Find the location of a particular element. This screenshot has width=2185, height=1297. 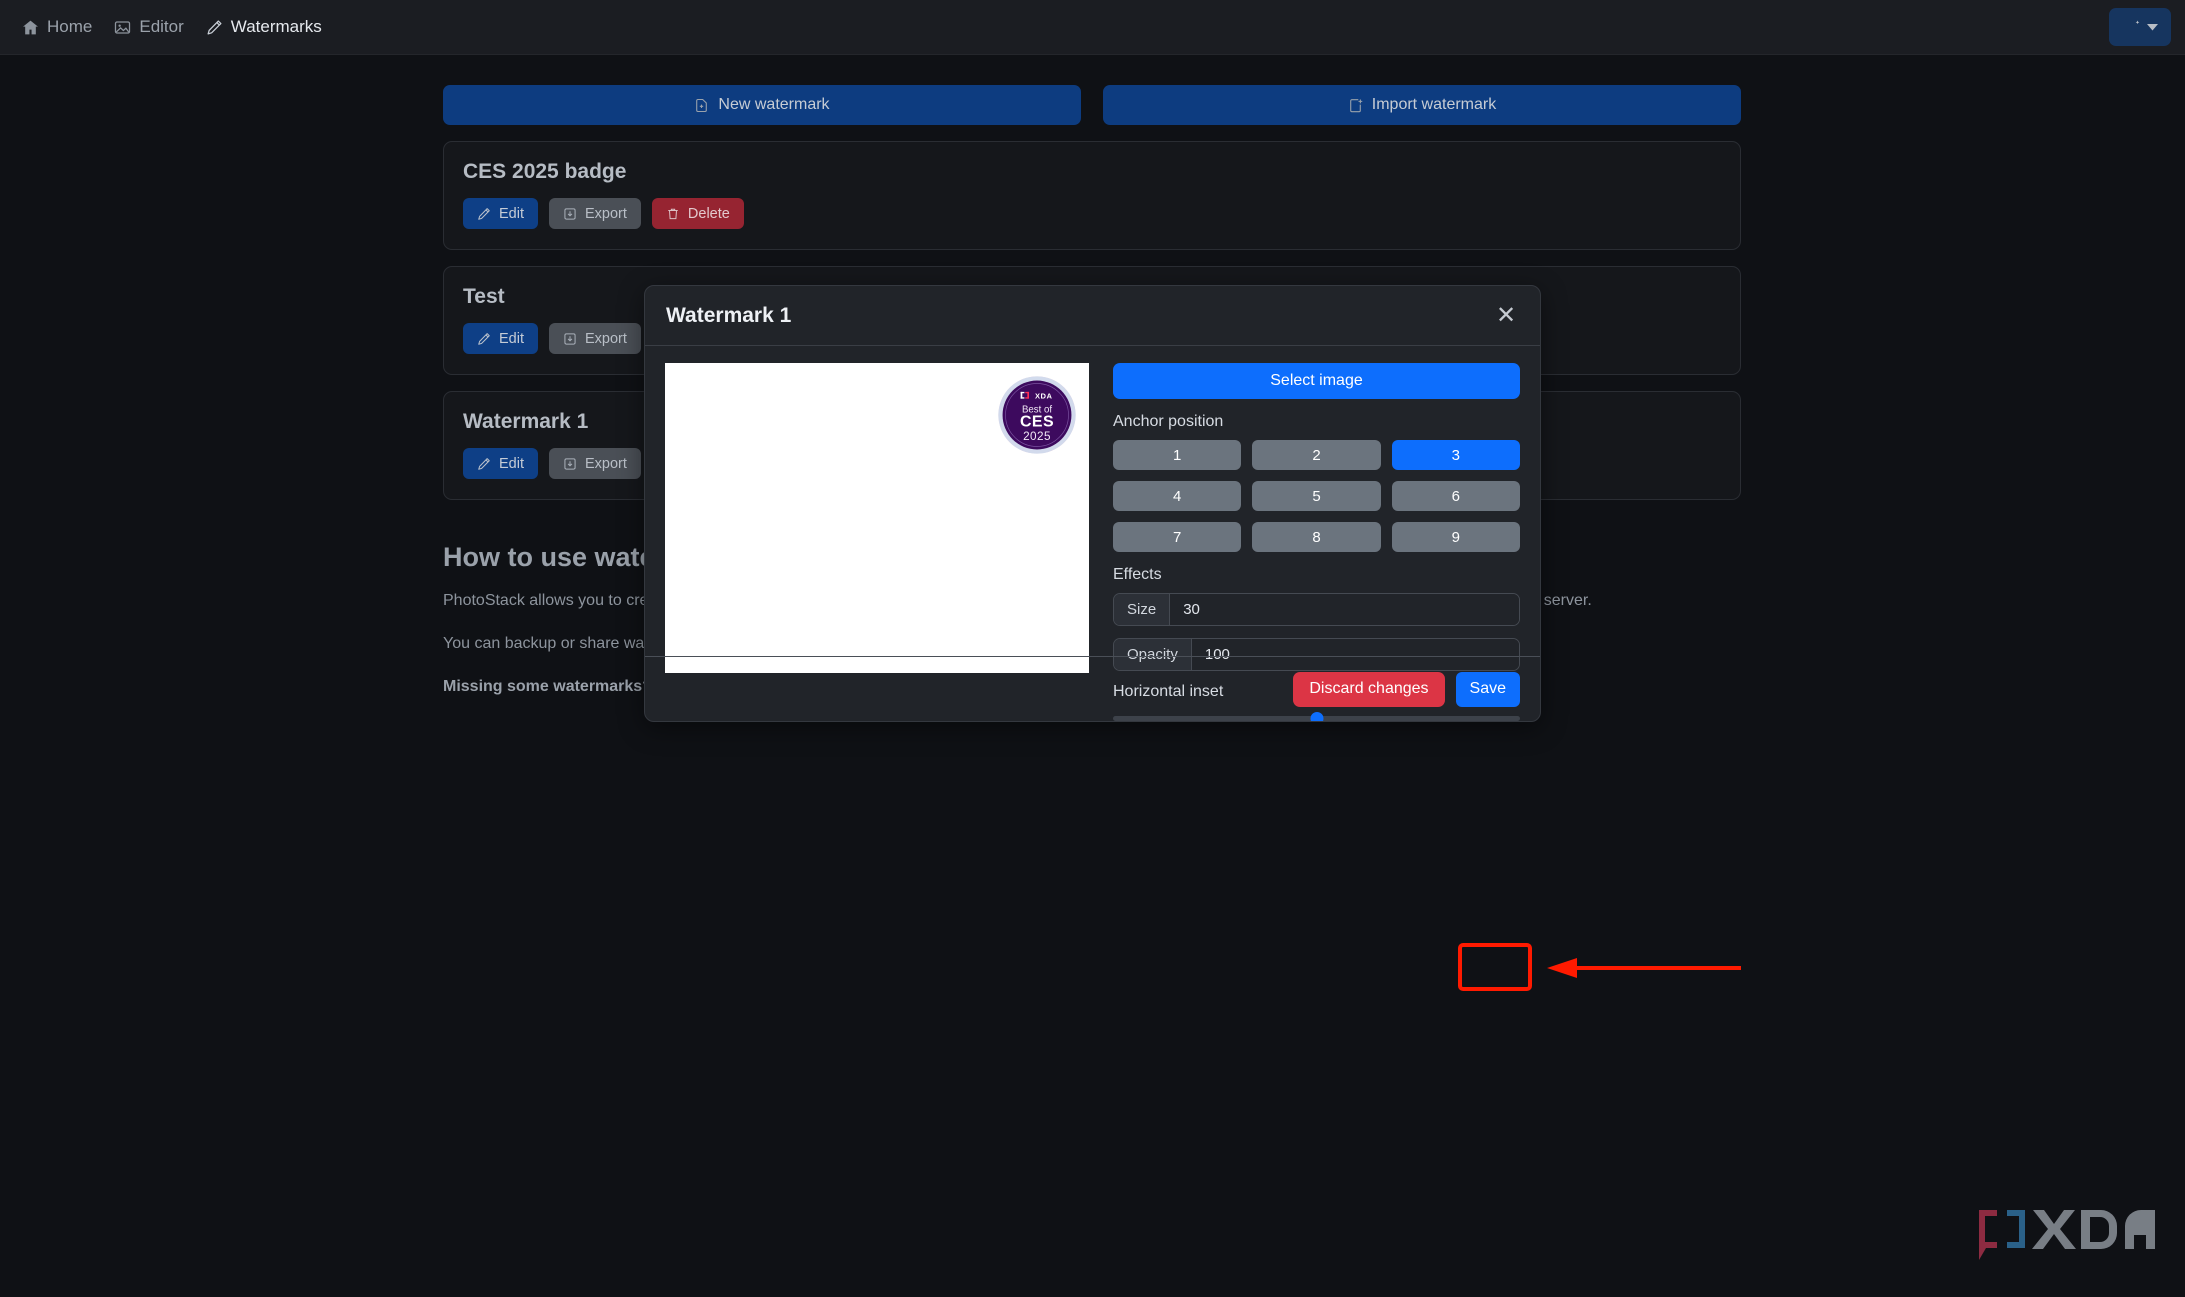

anchor-option-4: 4 is located at coordinates (1177, 496).